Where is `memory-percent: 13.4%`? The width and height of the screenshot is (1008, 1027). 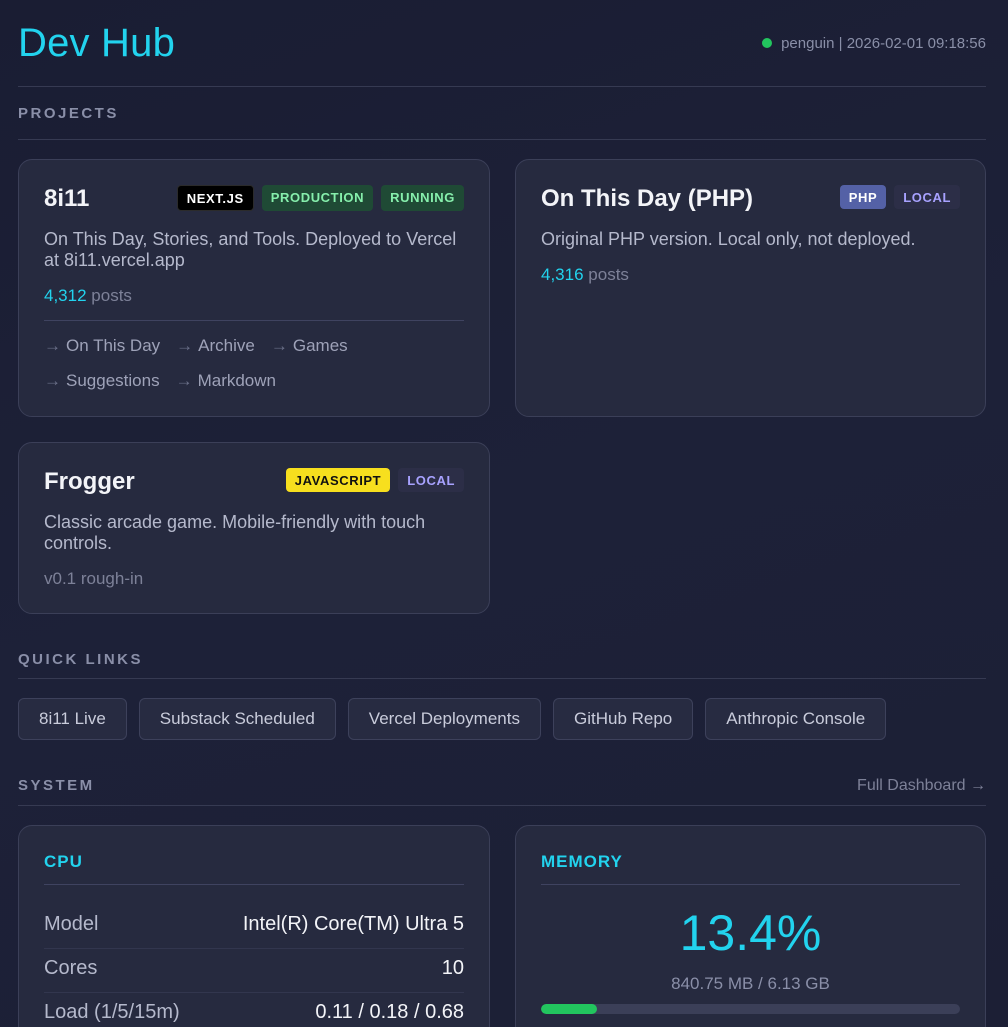 memory-percent: 13.4% is located at coordinates (750, 933).